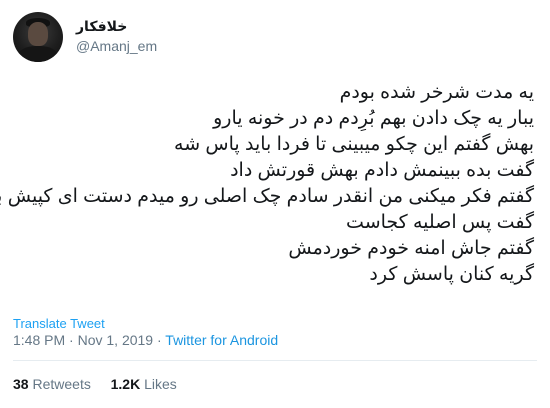  What do you see at coordinates (116, 26) in the screenshot?
I see `author-display-name: خلافکار` at bounding box center [116, 26].